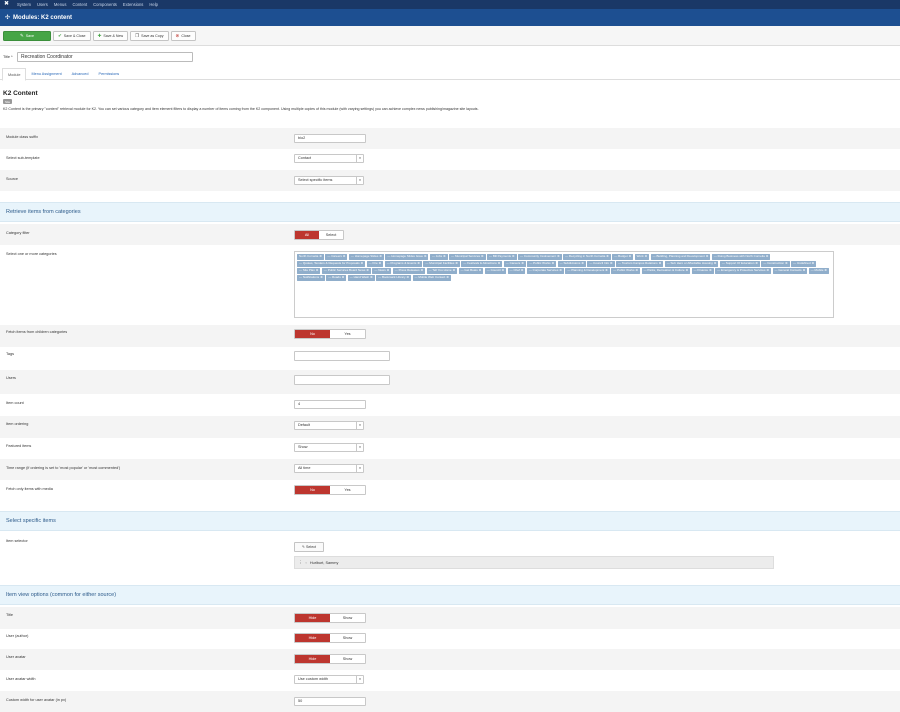 Image resolution: width=900 pixels, height=712 pixels. I want to click on category-chip: — Budget⊗, so click(623, 257).